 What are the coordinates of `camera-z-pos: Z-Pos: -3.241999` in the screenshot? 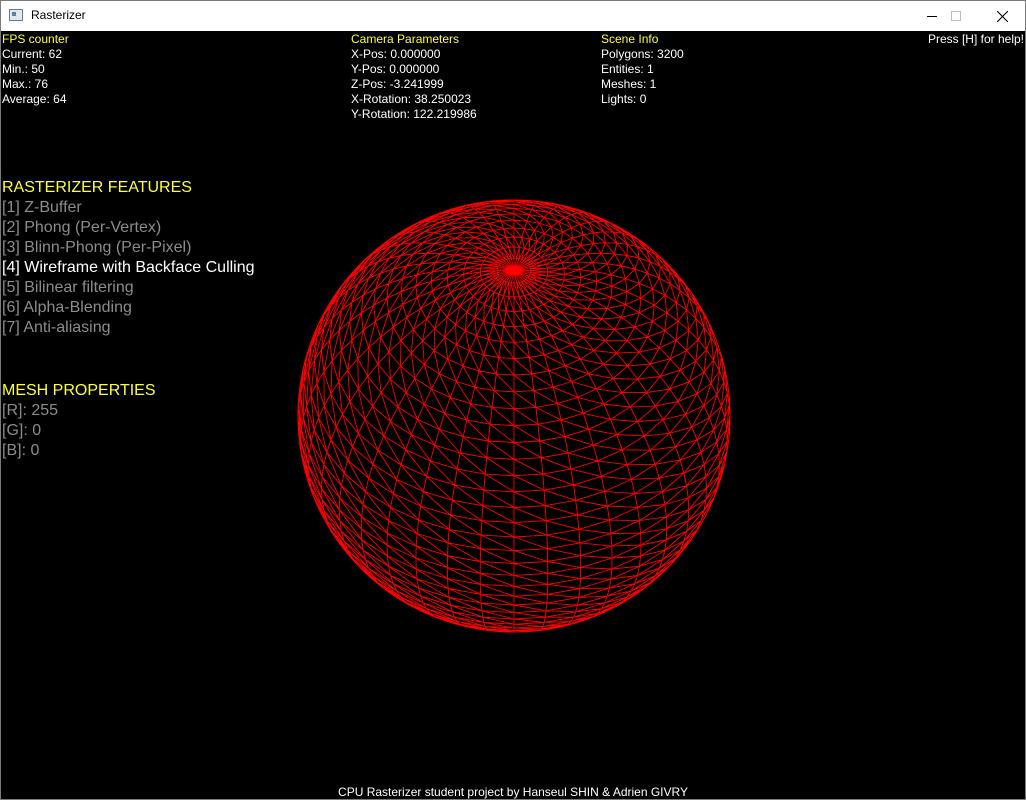 It's located at (397, 84).